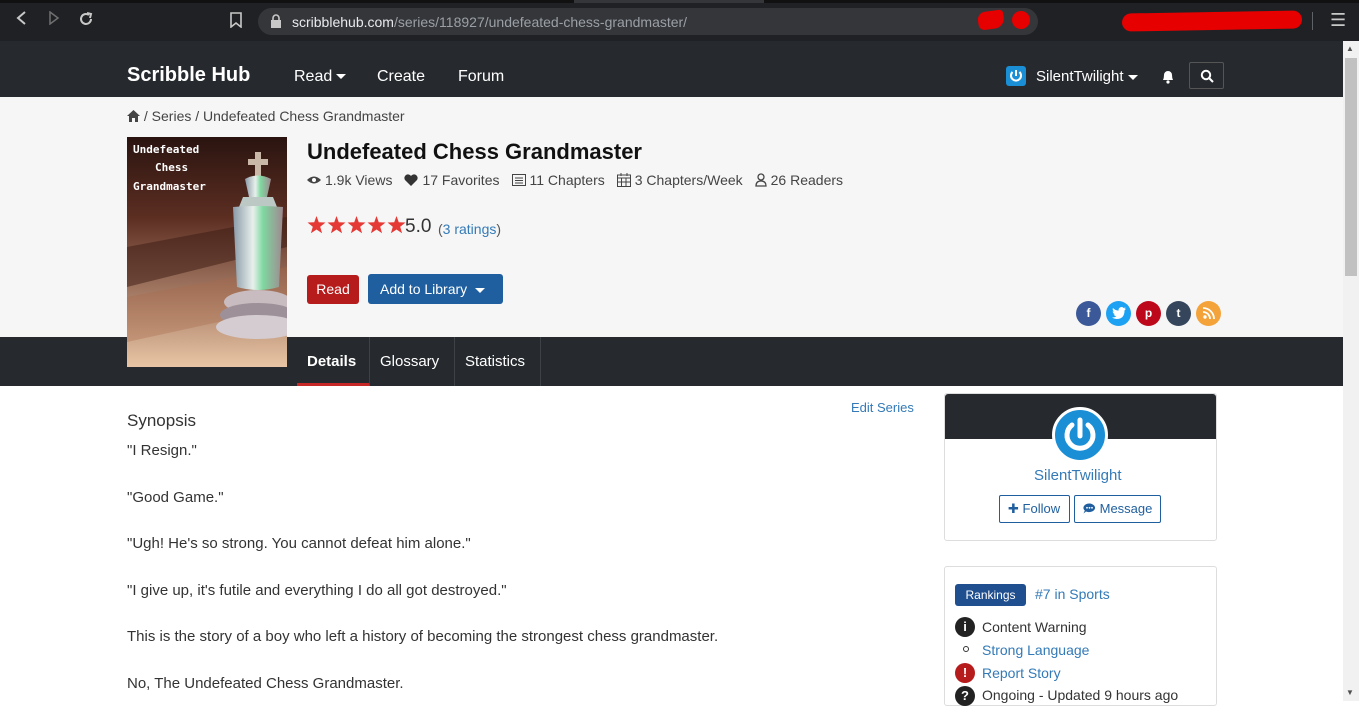  I want to click on edit-series-link: Edit Series, so click(882, 407).